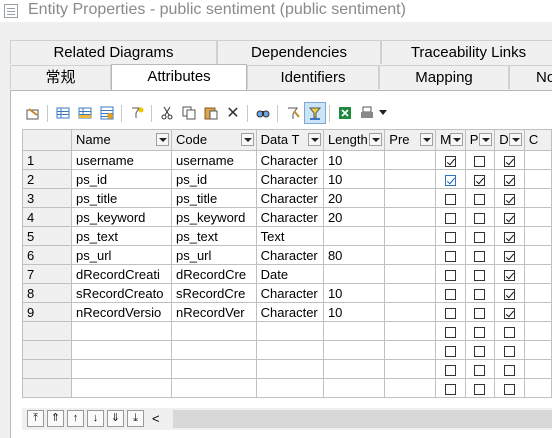  I want to click on table-row: 4 ps_keyword ps_keyword Character 20, so click(287, 217).